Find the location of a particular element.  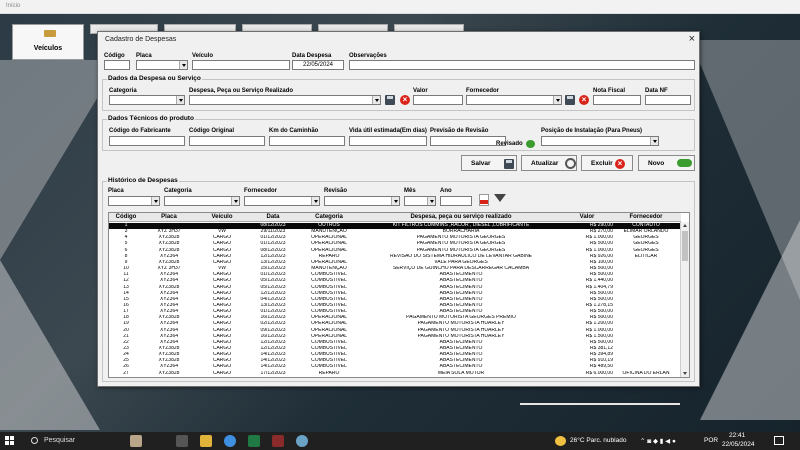

save-despesa-icon is located at coordinates (390, 100).